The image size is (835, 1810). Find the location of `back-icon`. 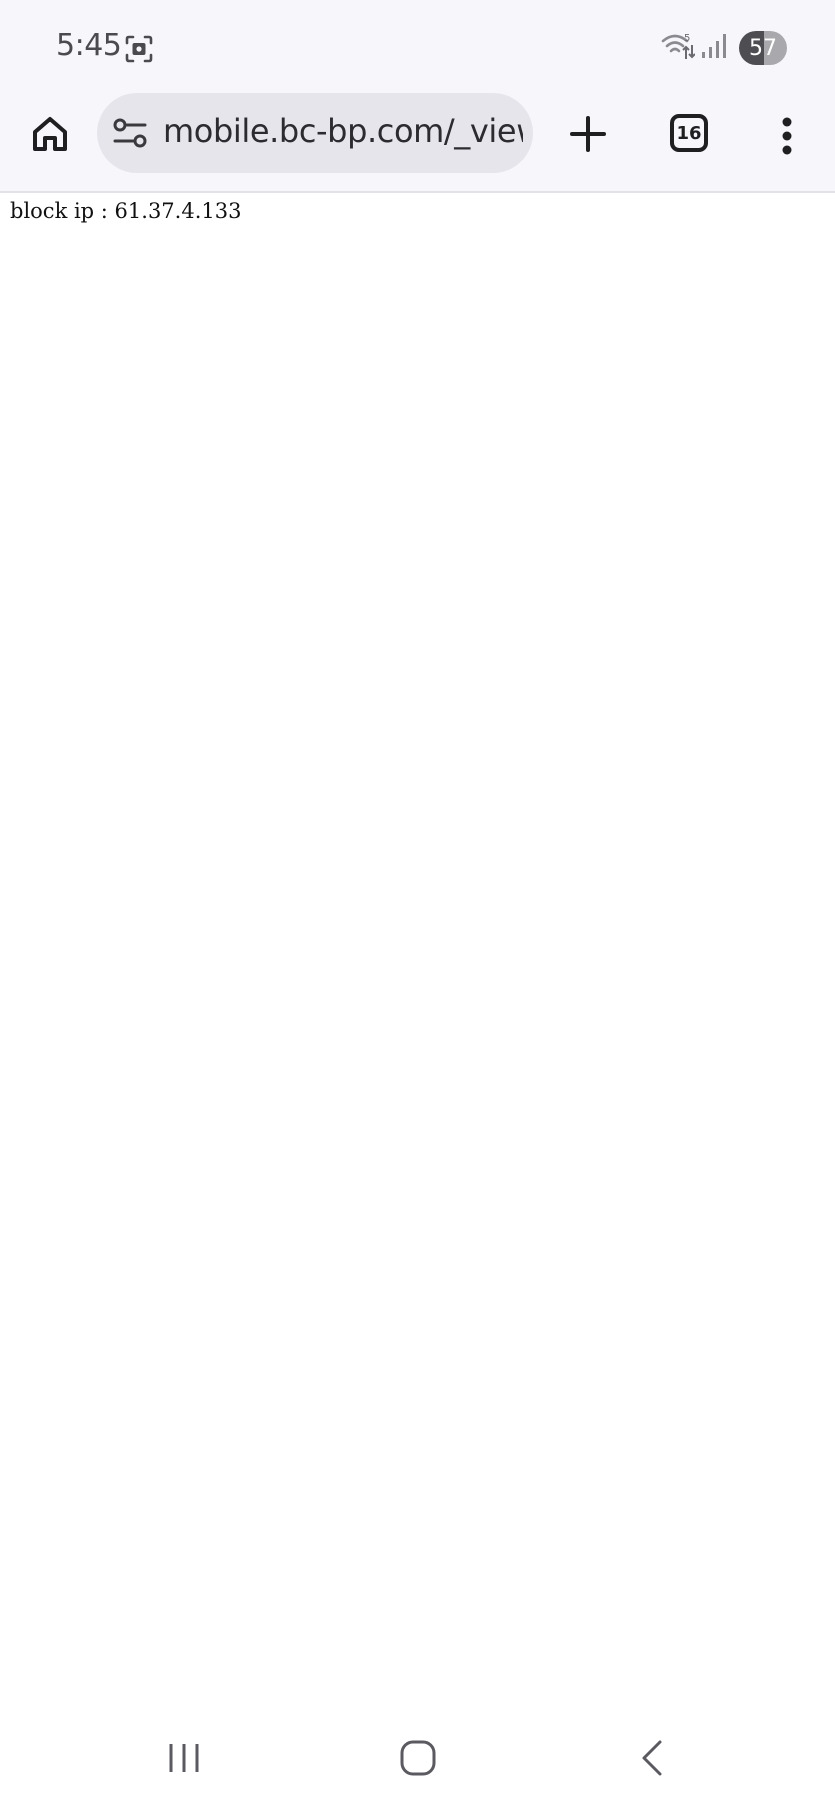

back-icon is located at coordinates (652, 1760).